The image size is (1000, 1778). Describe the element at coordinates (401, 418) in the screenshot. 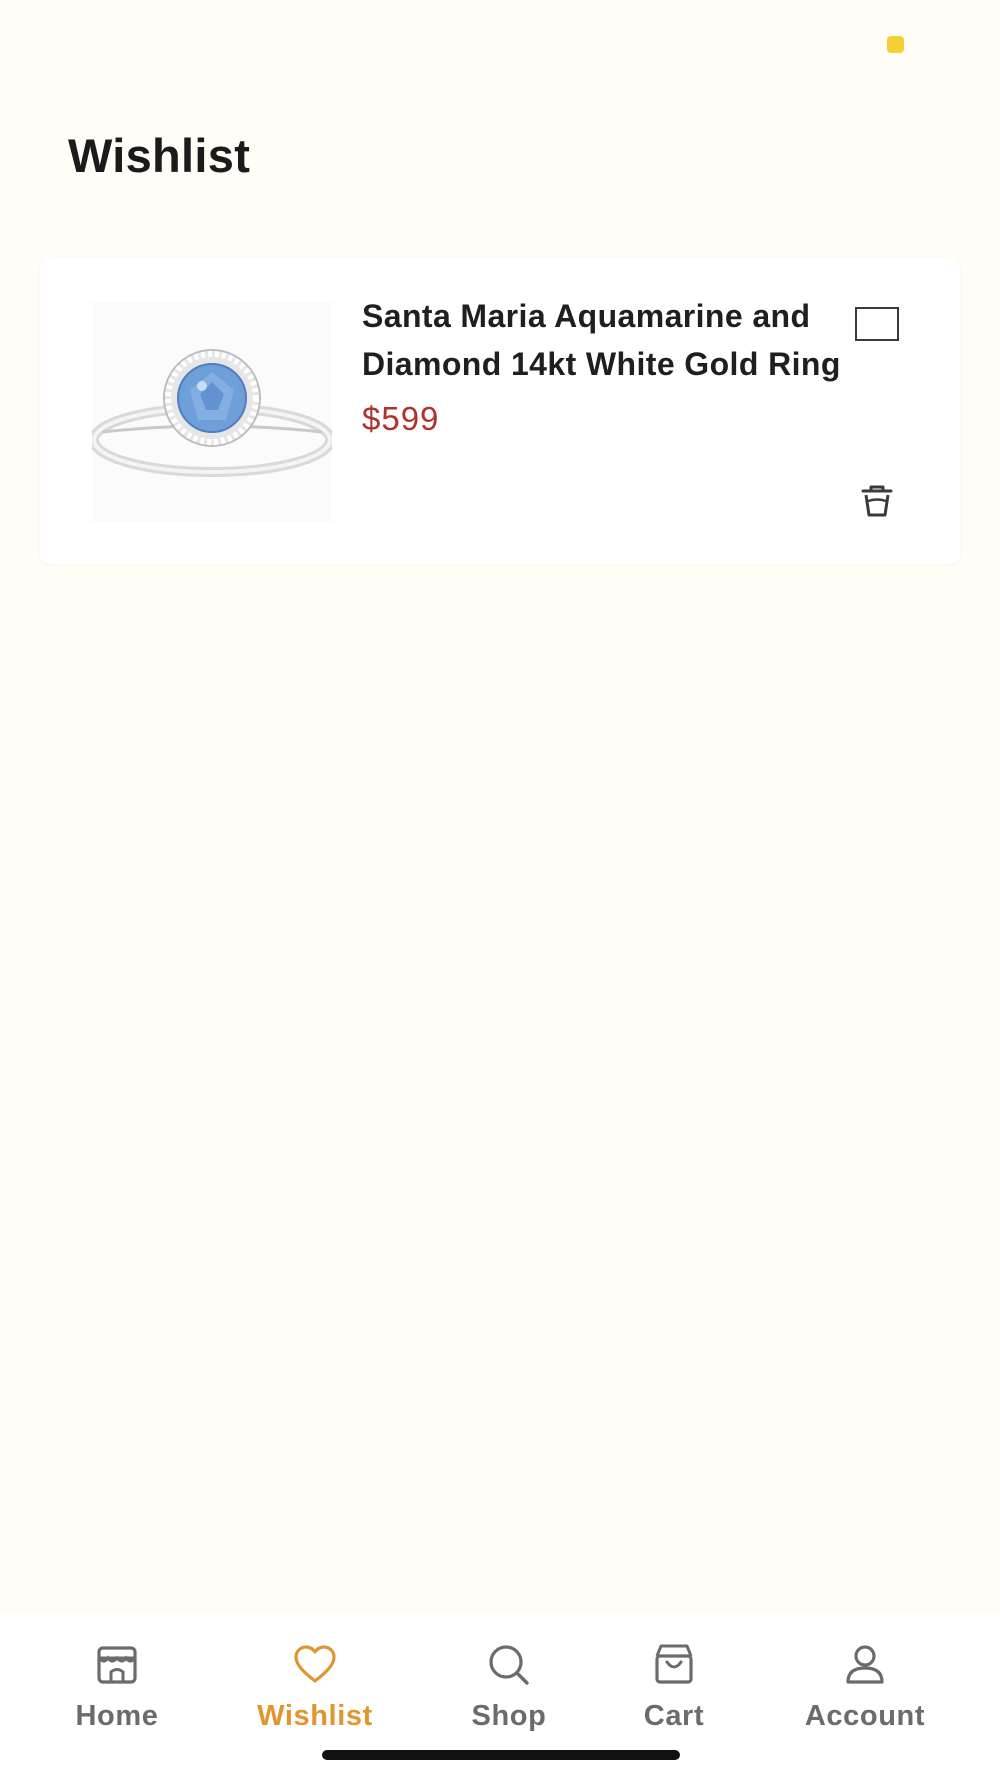

I see `product-price: $599` at that location.